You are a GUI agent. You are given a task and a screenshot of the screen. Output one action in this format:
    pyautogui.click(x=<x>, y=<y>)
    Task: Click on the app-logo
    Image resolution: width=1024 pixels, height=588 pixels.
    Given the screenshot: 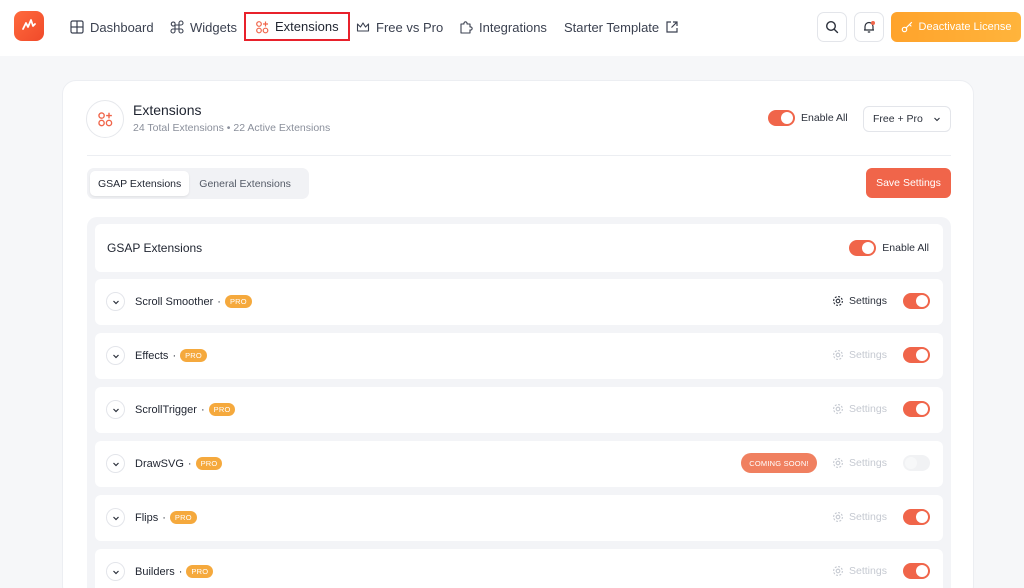 What is the action you would take?
    pyautogui.click(x=29, y=26)
    